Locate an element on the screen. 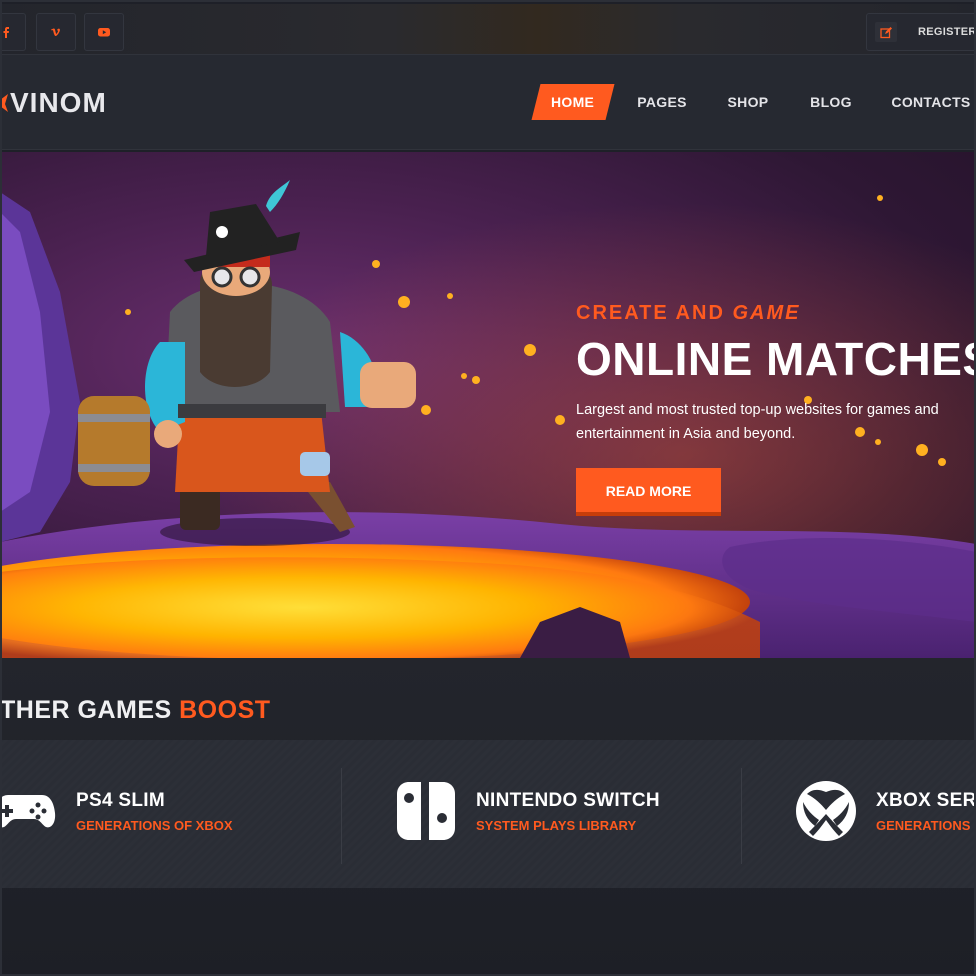  nav-contacts: CONTACTS is located at coordinates (931, 102).